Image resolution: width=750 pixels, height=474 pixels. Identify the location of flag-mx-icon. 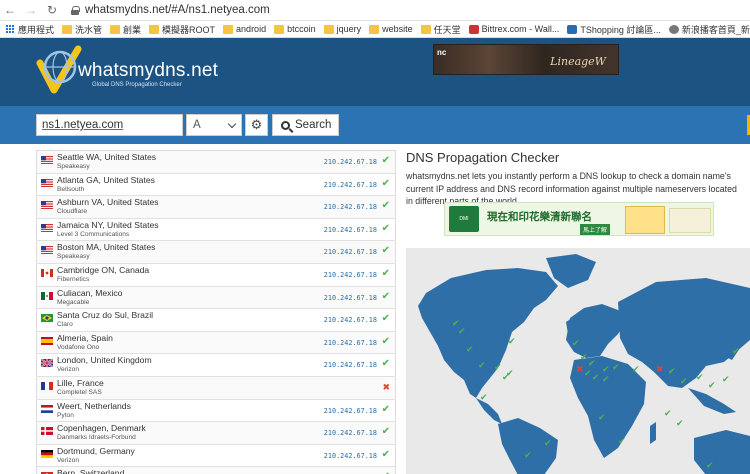
(47, 295).